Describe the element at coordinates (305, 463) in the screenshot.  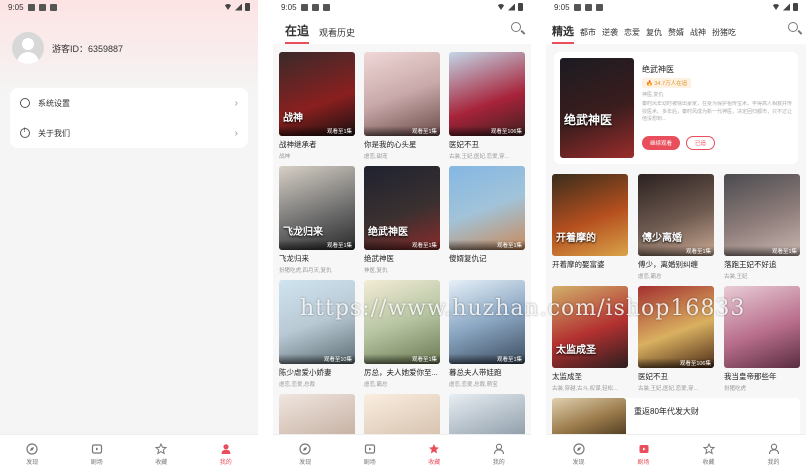
I see `nav-label: 发现` at that location.